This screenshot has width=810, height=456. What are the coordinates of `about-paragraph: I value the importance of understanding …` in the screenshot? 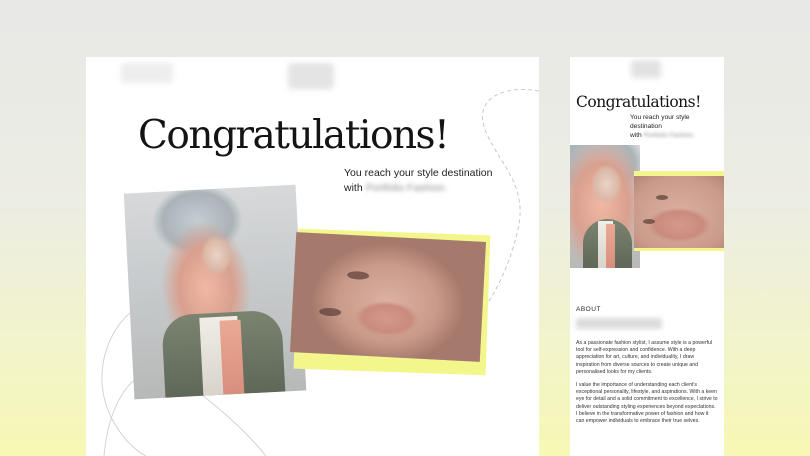 It's located at (647, 403).